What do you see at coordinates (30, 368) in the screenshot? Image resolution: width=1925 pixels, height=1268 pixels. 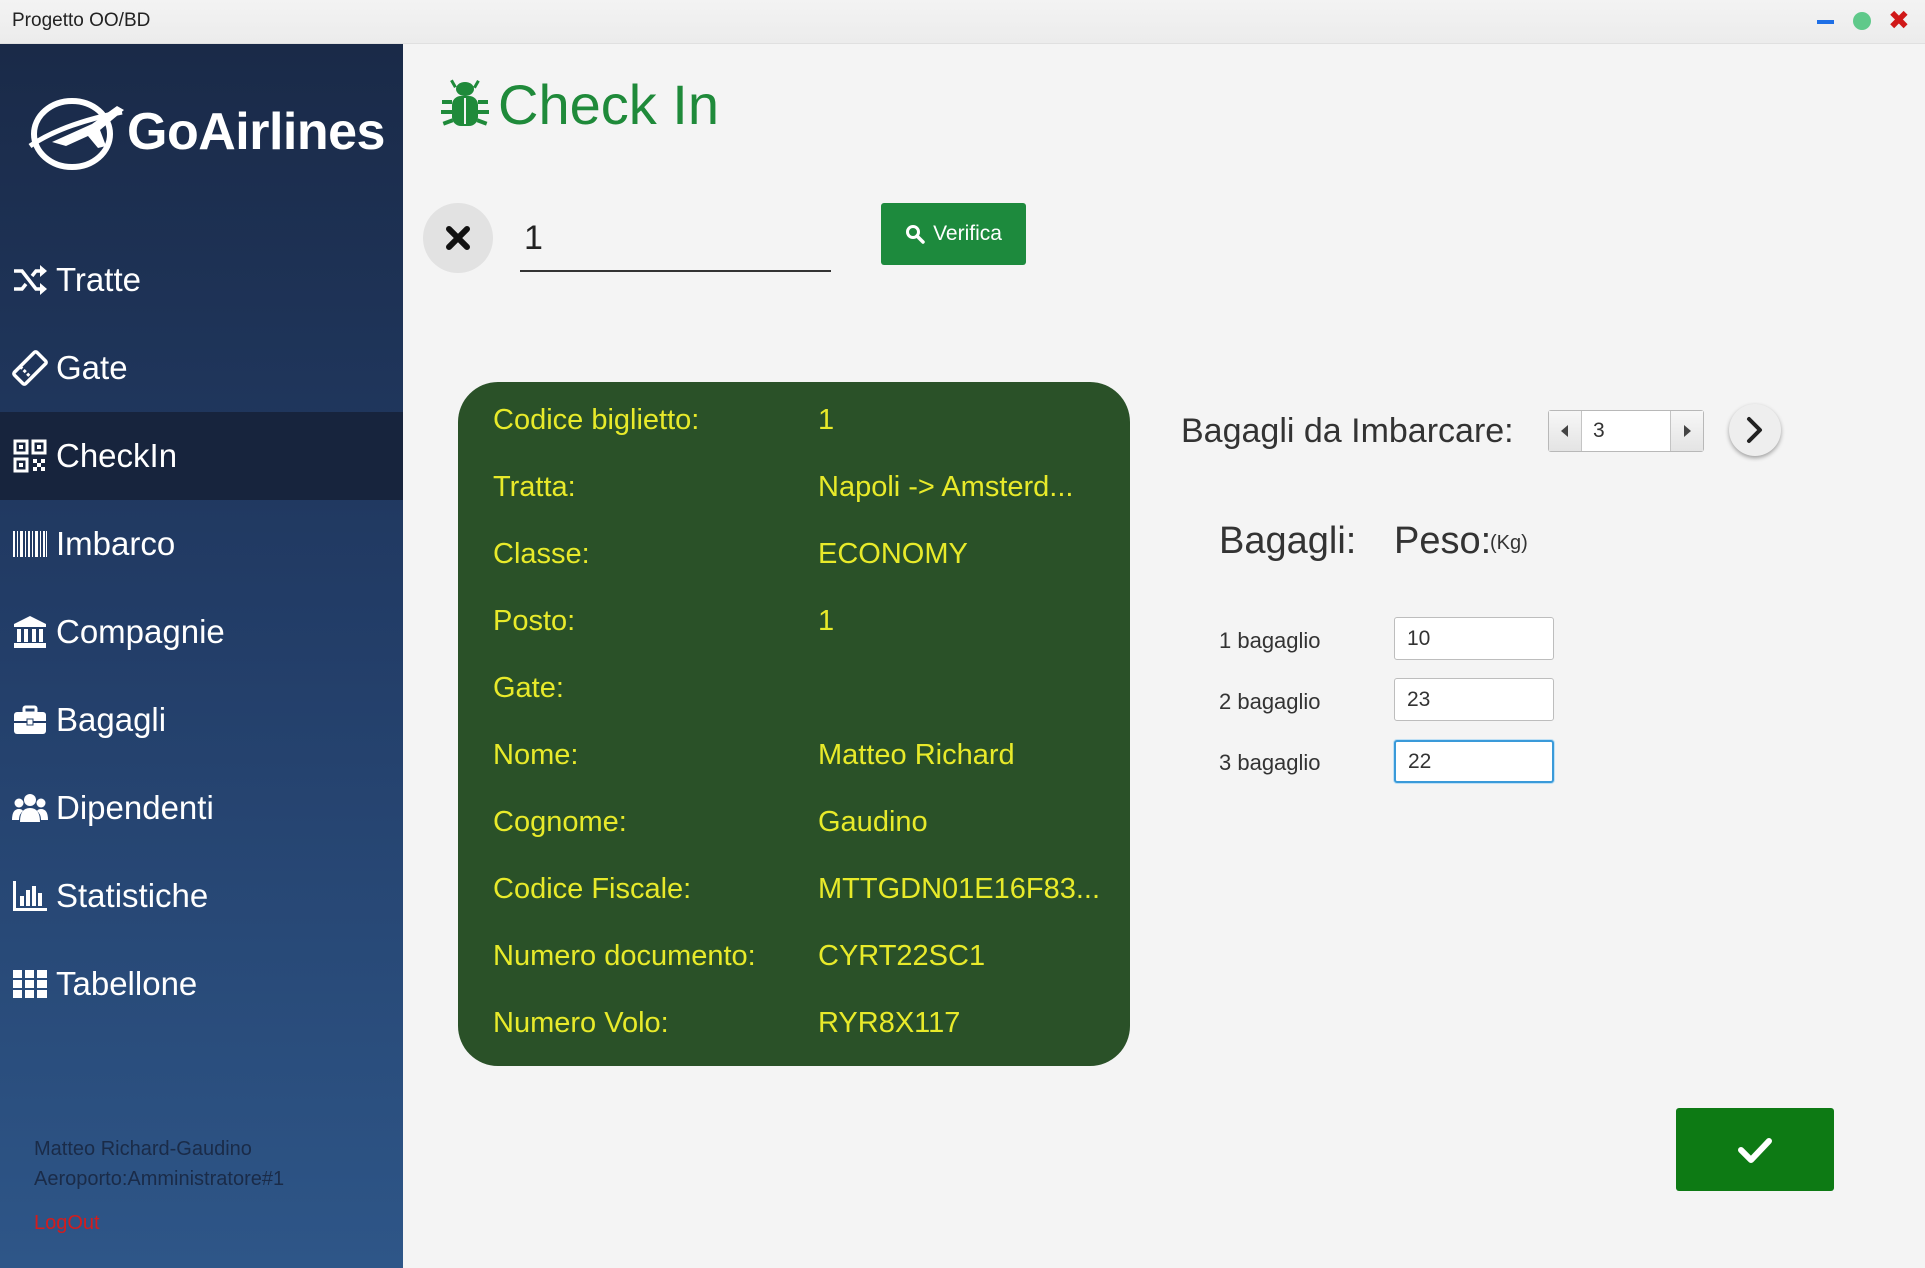 I see `ticket-icon` at bounding box center [30, 368].